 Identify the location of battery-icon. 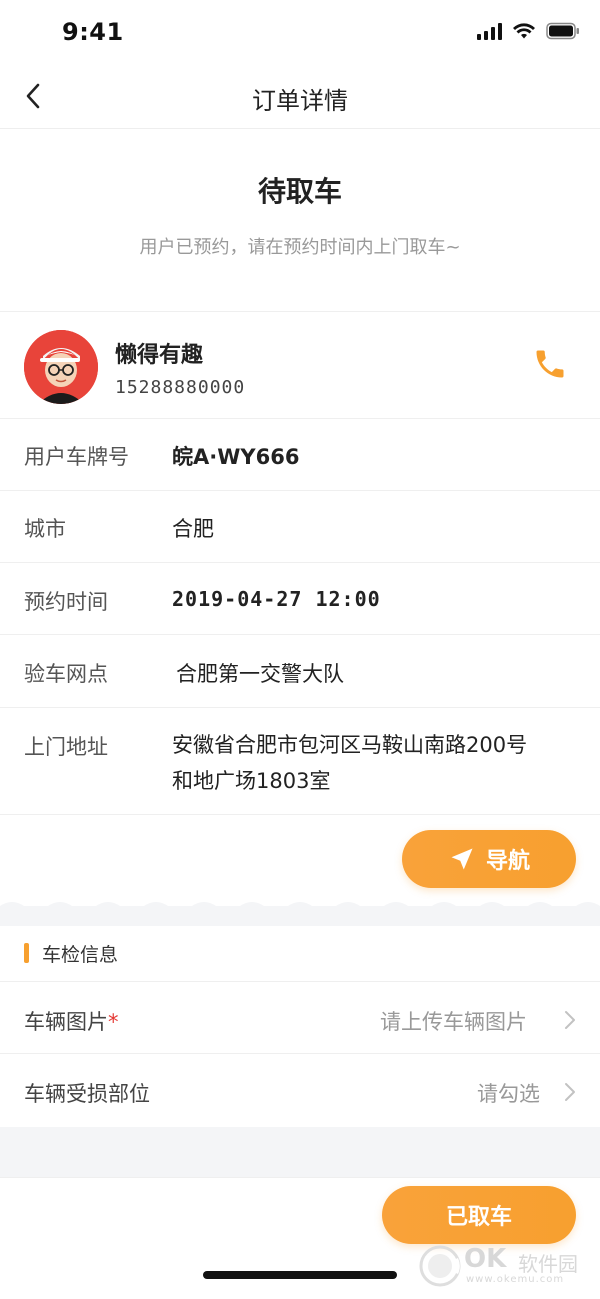
(562, 31).